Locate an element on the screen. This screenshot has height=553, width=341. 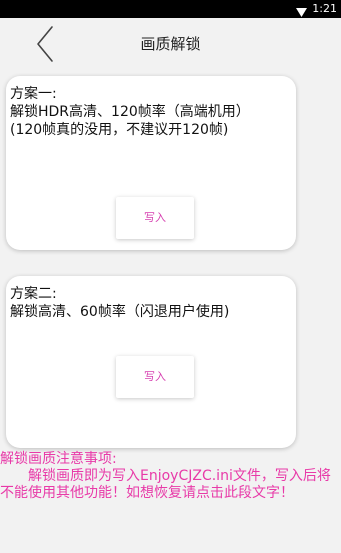
option-2-description: 解锁高清、60帧率（闪退用户使用) is located at coordinates (120, 312).